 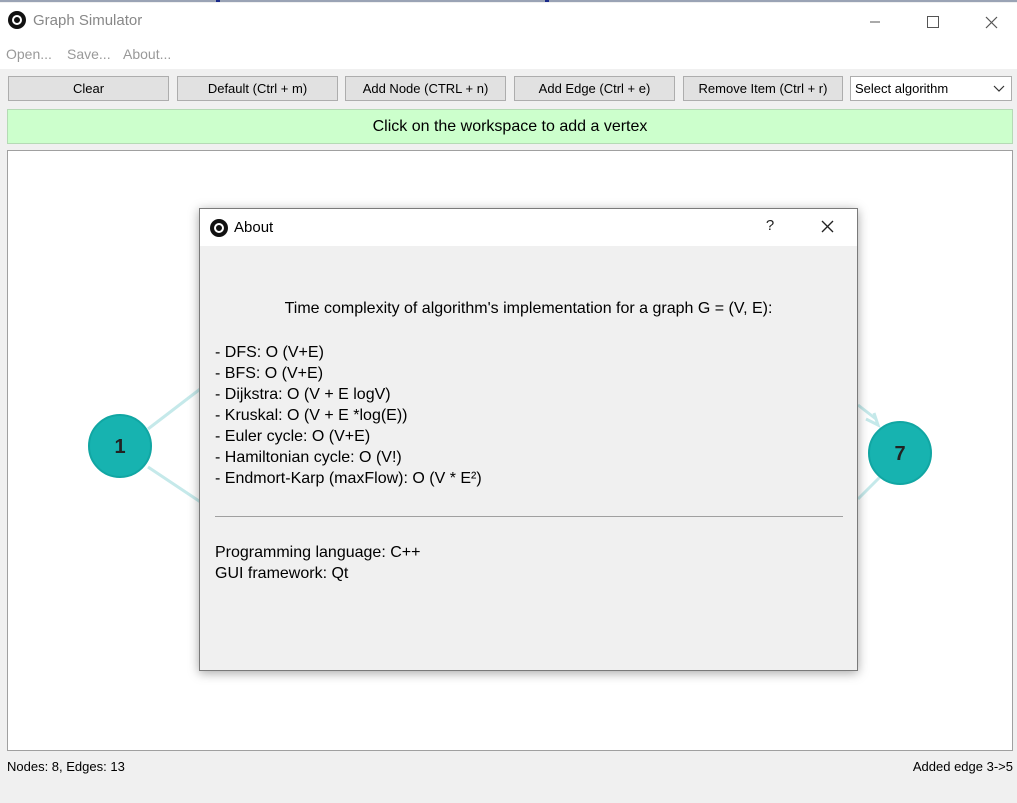 I want to click on about-close-button, so click(x=827, y=228).